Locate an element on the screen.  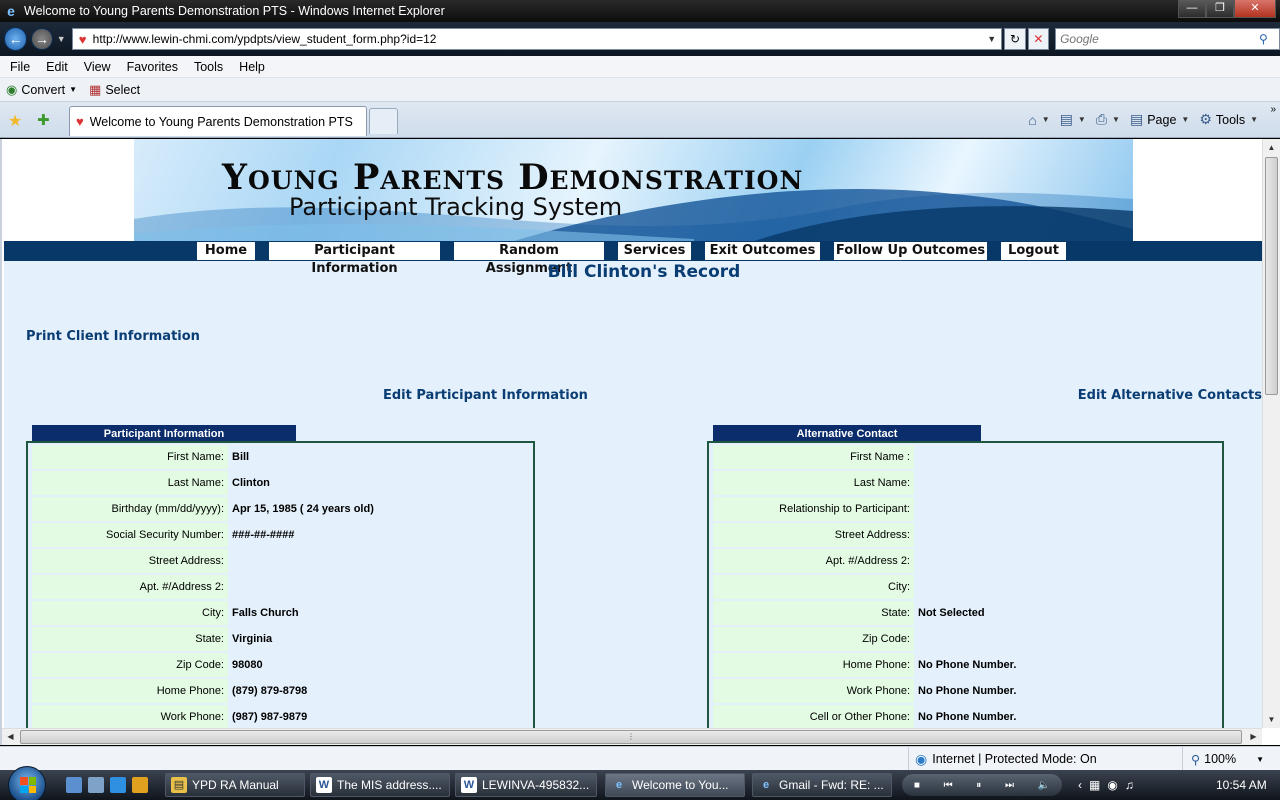
stop-media-icon: ■ is located at coordinates (917, 785).